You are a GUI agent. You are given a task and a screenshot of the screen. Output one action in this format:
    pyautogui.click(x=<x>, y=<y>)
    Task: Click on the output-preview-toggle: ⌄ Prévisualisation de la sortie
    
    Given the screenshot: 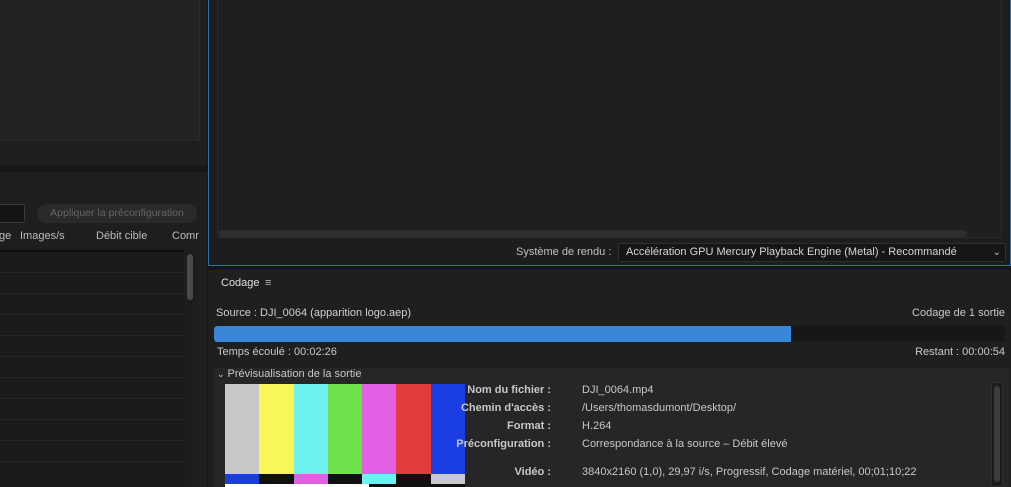 What is the action you would take?
    pyautogui.click(x=289, y=374)
    